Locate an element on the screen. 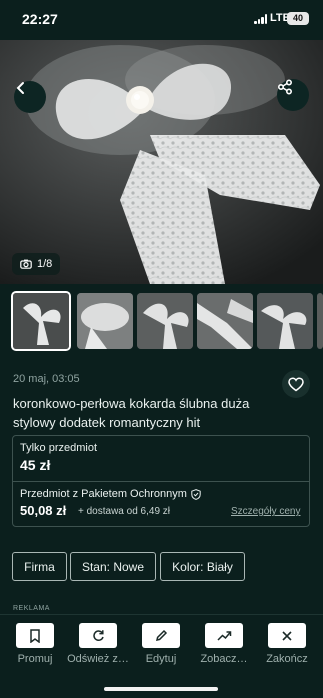 The image size is (323, 698). home-indicator is located at coordinates (161, 689).